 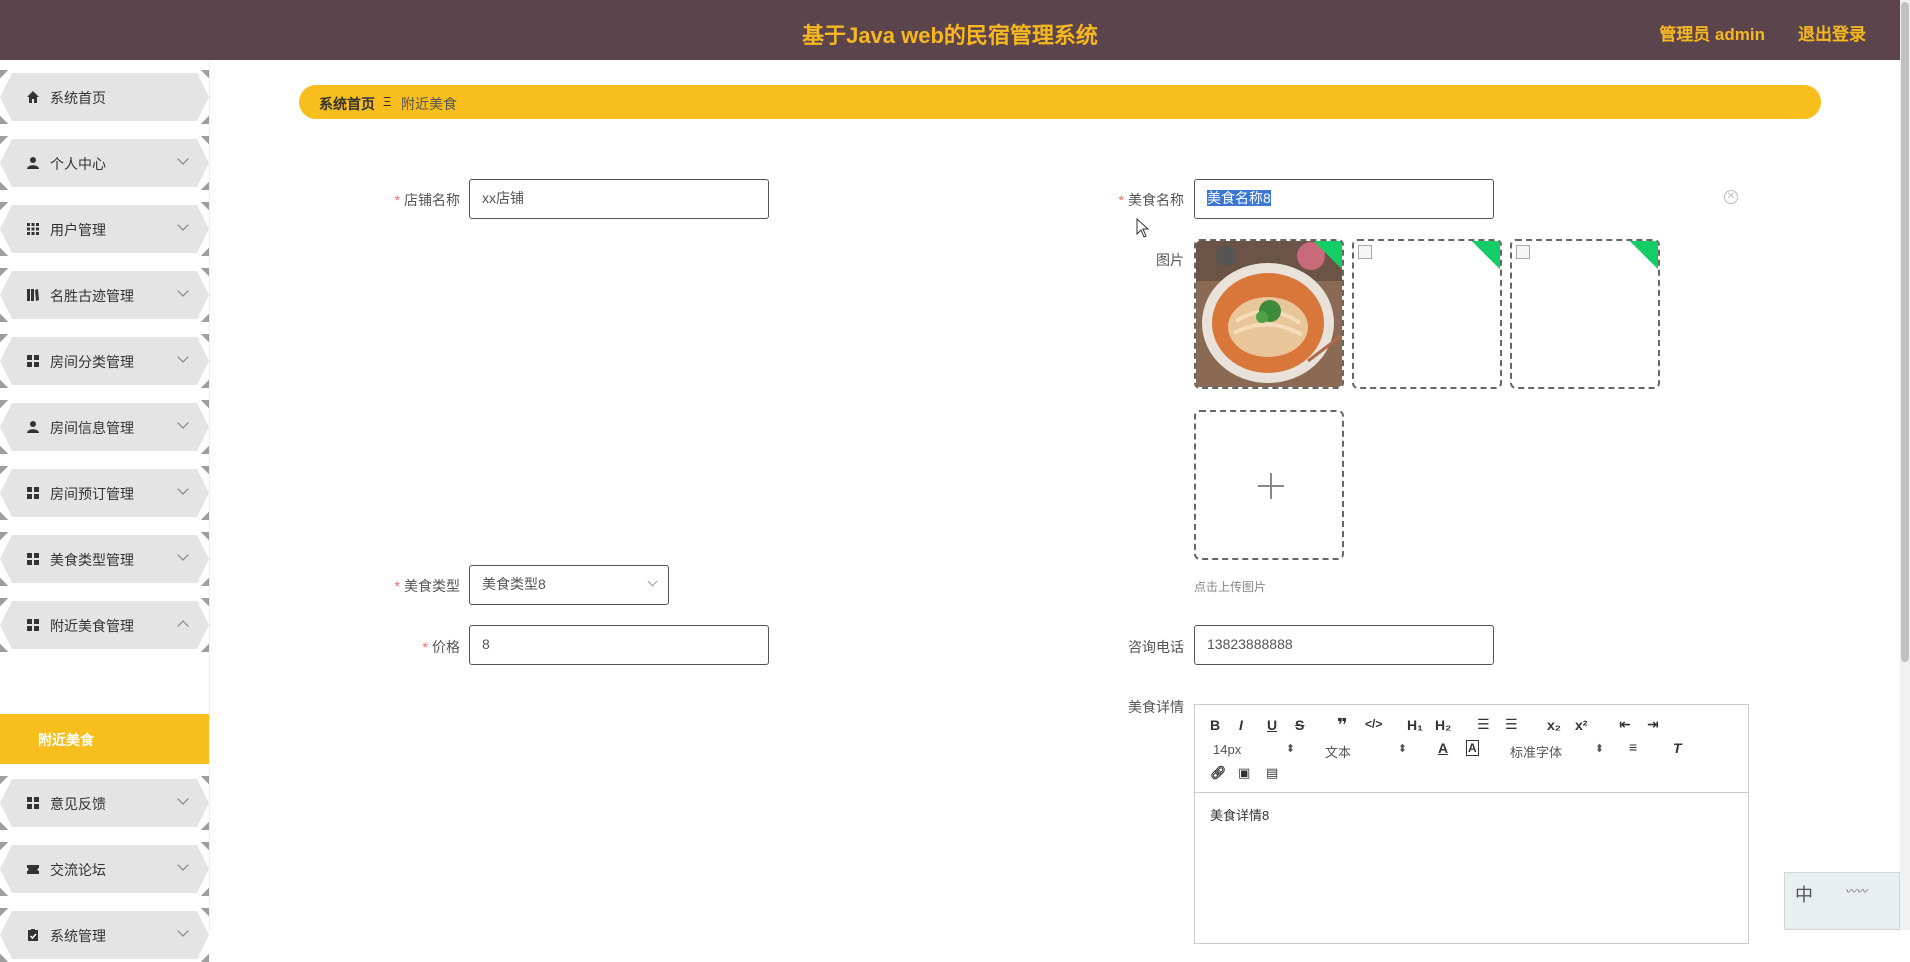 What do you see at coordinates (1633, 747) in the screenshot?
I see `align-icon: ≡` at bounding box center [1633, 747].